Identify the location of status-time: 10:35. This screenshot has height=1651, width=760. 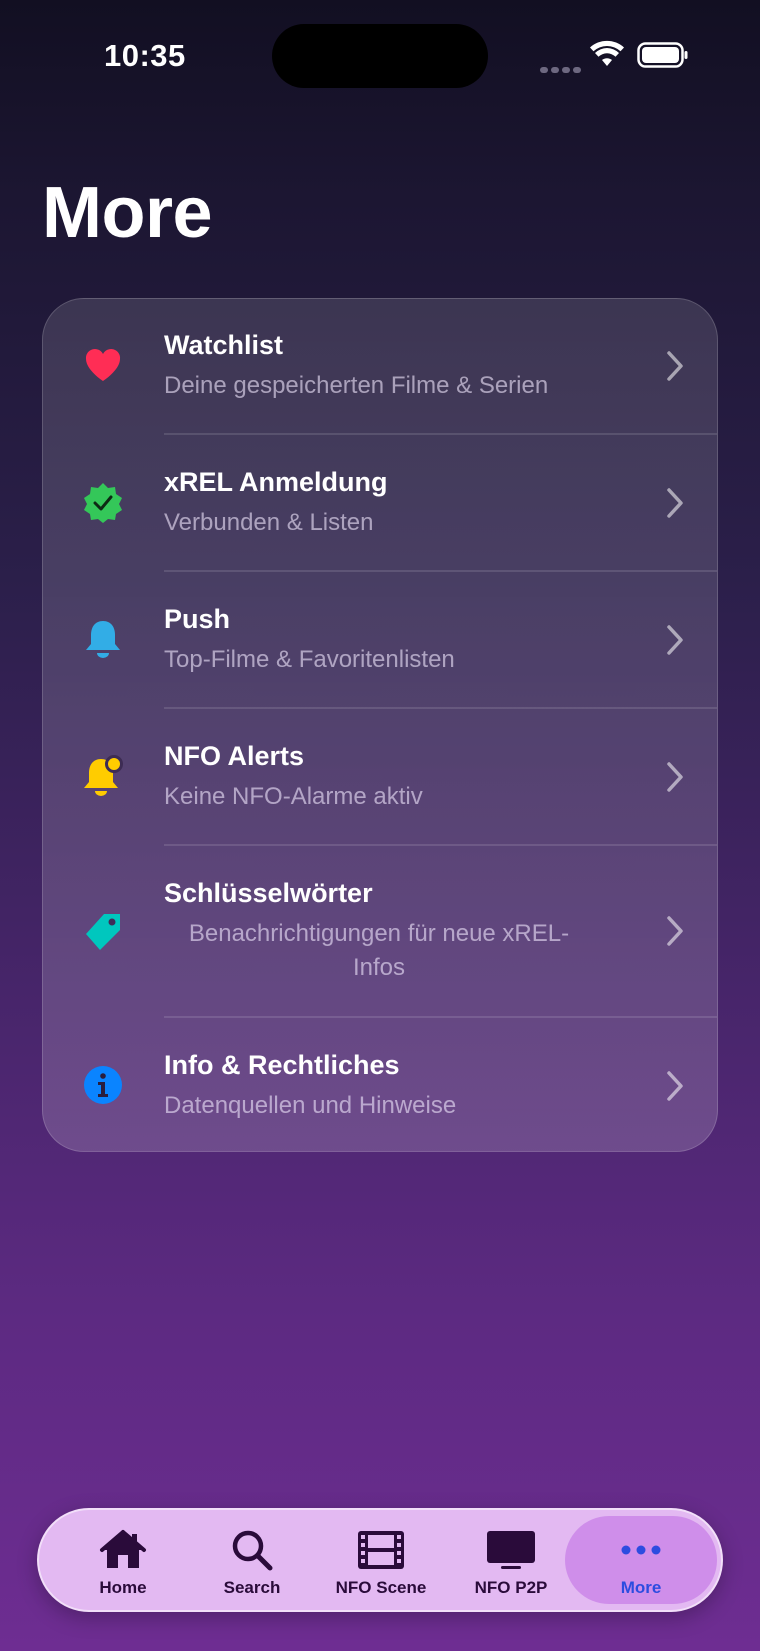
(145, 55).